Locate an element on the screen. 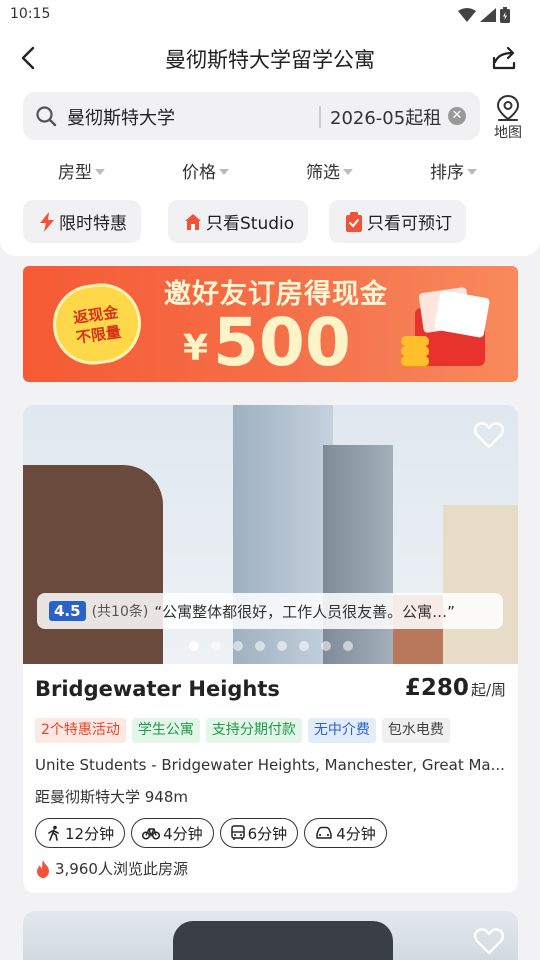 The height and width of the screenshot is (960, 540). promo-currency: ¥ is located at coordinates (196, 348).